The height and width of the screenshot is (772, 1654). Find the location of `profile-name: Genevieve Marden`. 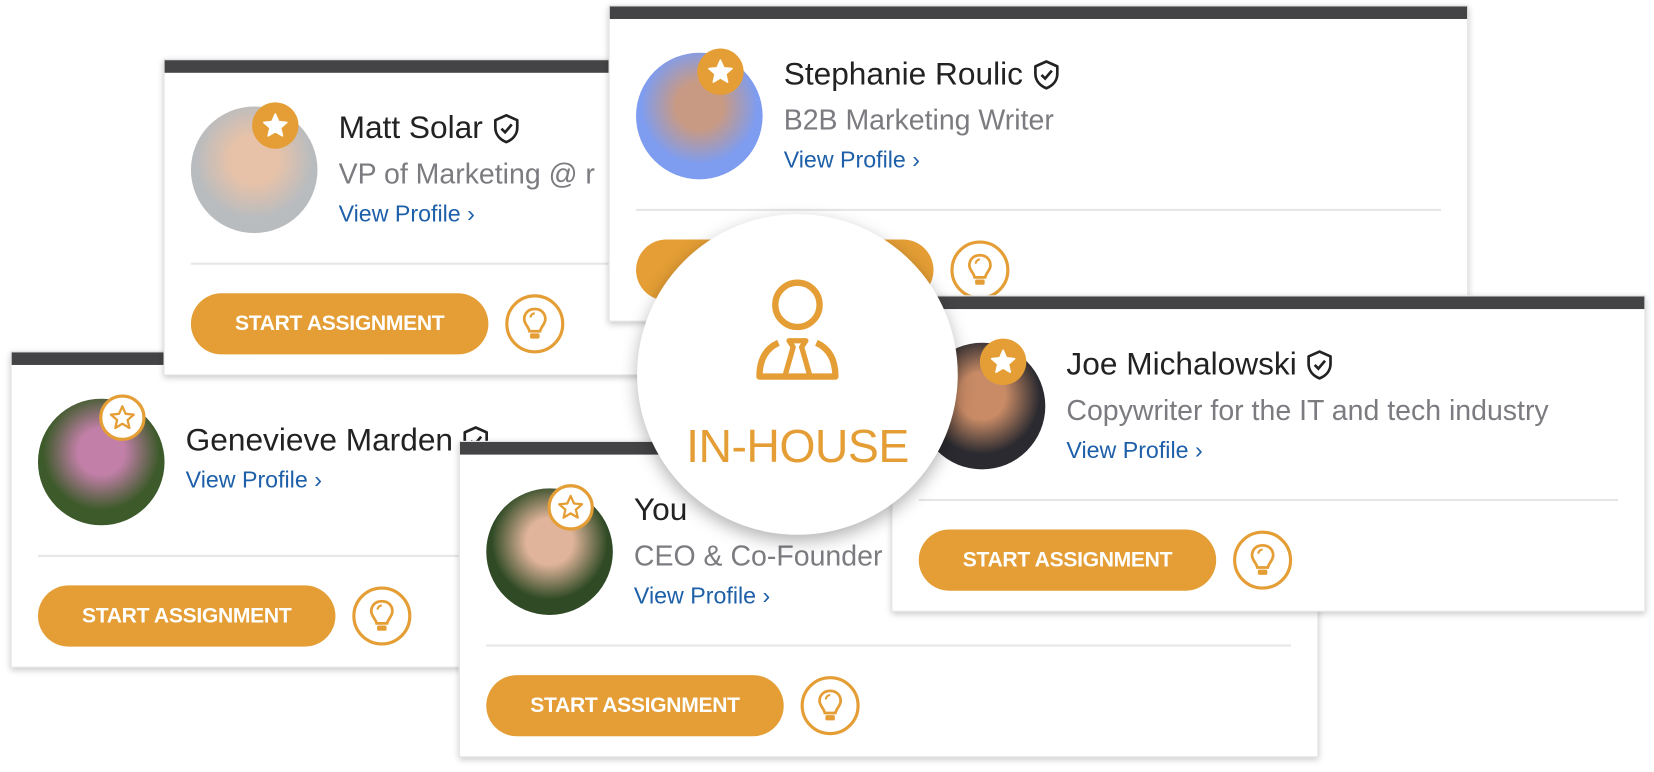

profile-name: Genevieve Marden is located at coordinates (338, 441).